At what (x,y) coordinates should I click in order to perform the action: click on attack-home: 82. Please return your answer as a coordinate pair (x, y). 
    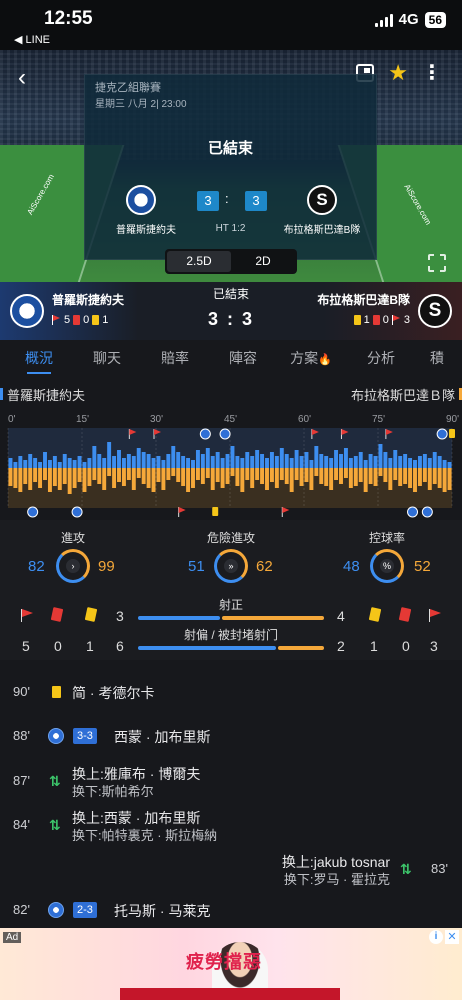
    Looking at the image, I should click on (36, 566).